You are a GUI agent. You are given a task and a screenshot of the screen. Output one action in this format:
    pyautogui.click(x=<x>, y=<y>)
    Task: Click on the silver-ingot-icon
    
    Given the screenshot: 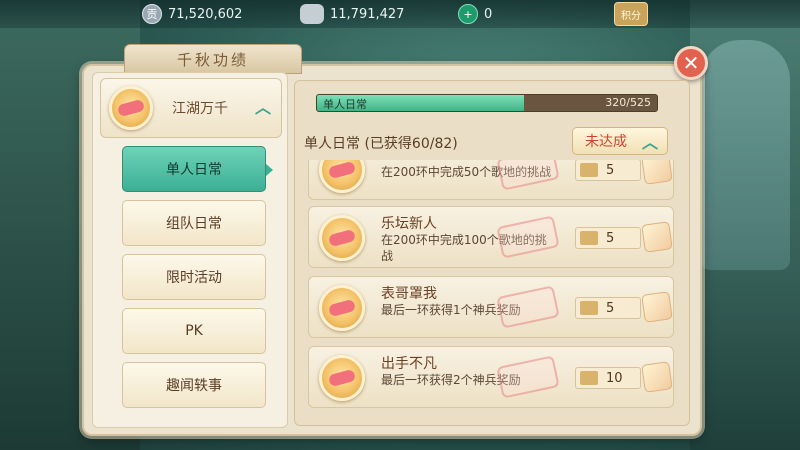 What is the action you would take?
    pyautogui.click(x=312, y=14)
    